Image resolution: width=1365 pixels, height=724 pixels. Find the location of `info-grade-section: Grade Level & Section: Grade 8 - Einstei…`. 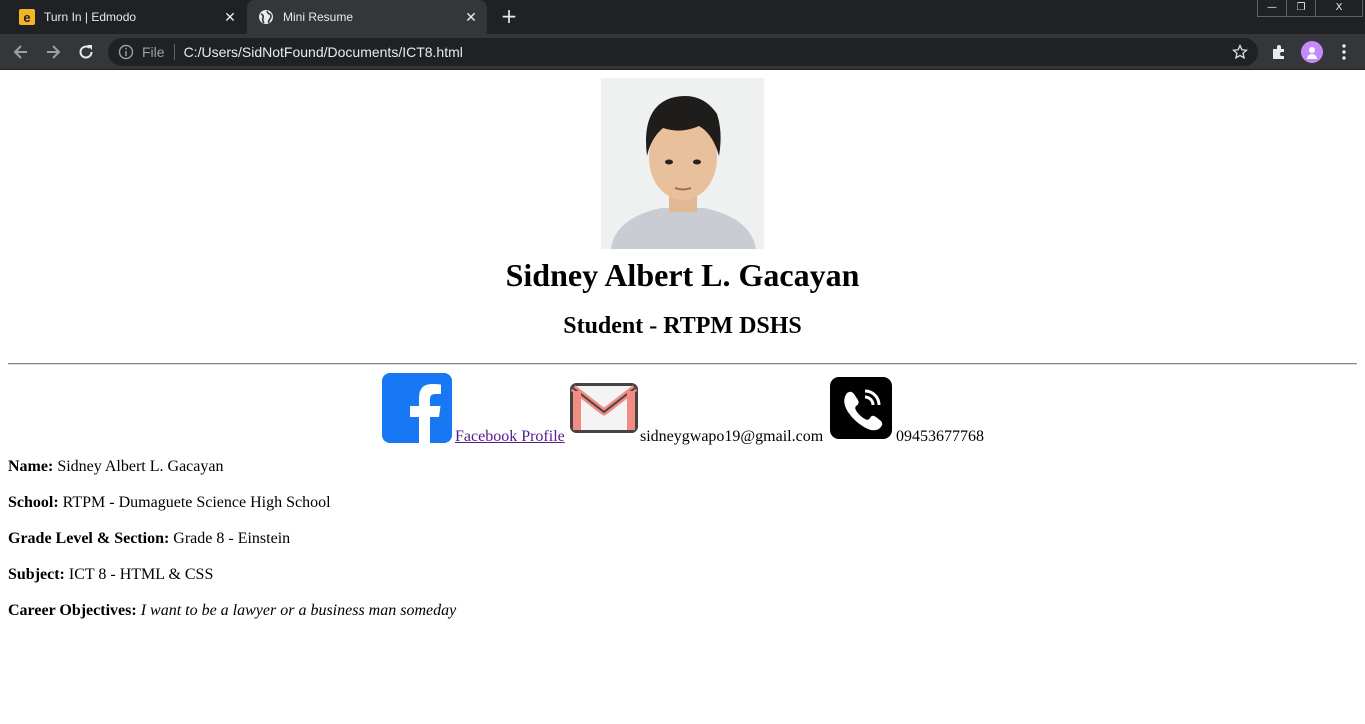

info-grade-section: Grade Level & Section: Grade 8 - Einstei… is located at coordinates (682, 539).